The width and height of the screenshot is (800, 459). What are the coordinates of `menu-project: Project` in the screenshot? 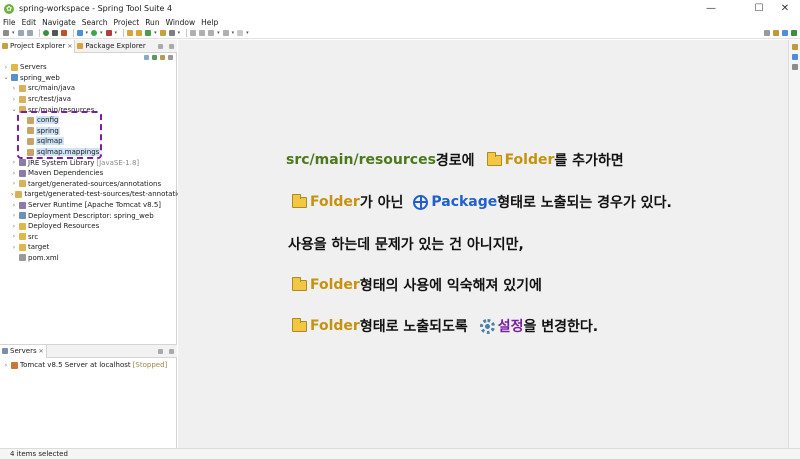 It's located at (127, 22).